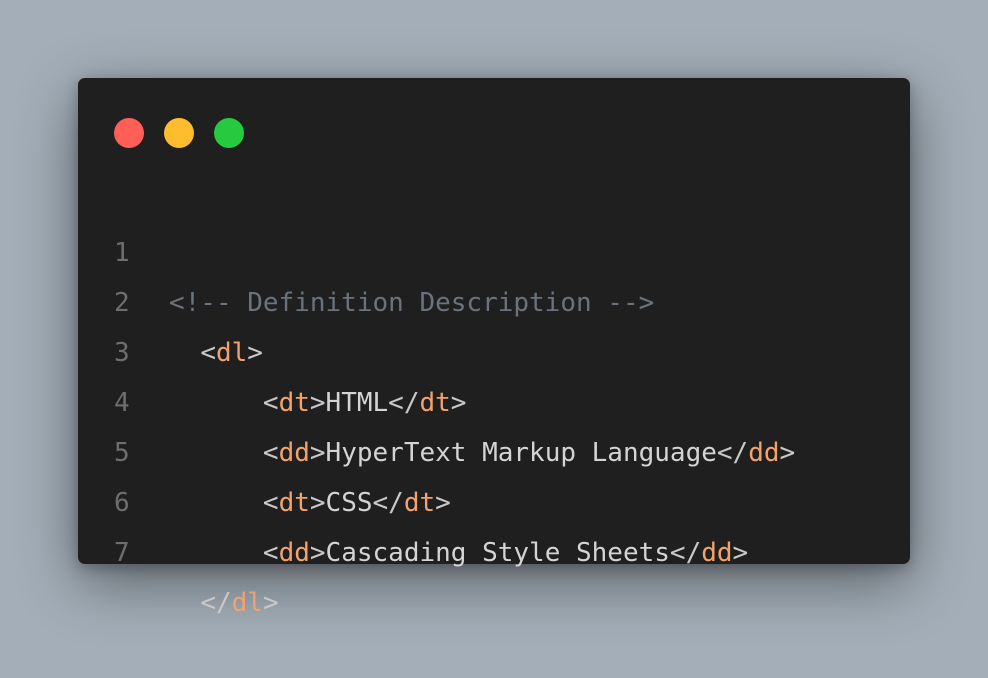 The image size is (988, 678). What do you see at coordinates (270, 553) in the screenshot?
I see `bracket: <` at bounding box center [270, 553].